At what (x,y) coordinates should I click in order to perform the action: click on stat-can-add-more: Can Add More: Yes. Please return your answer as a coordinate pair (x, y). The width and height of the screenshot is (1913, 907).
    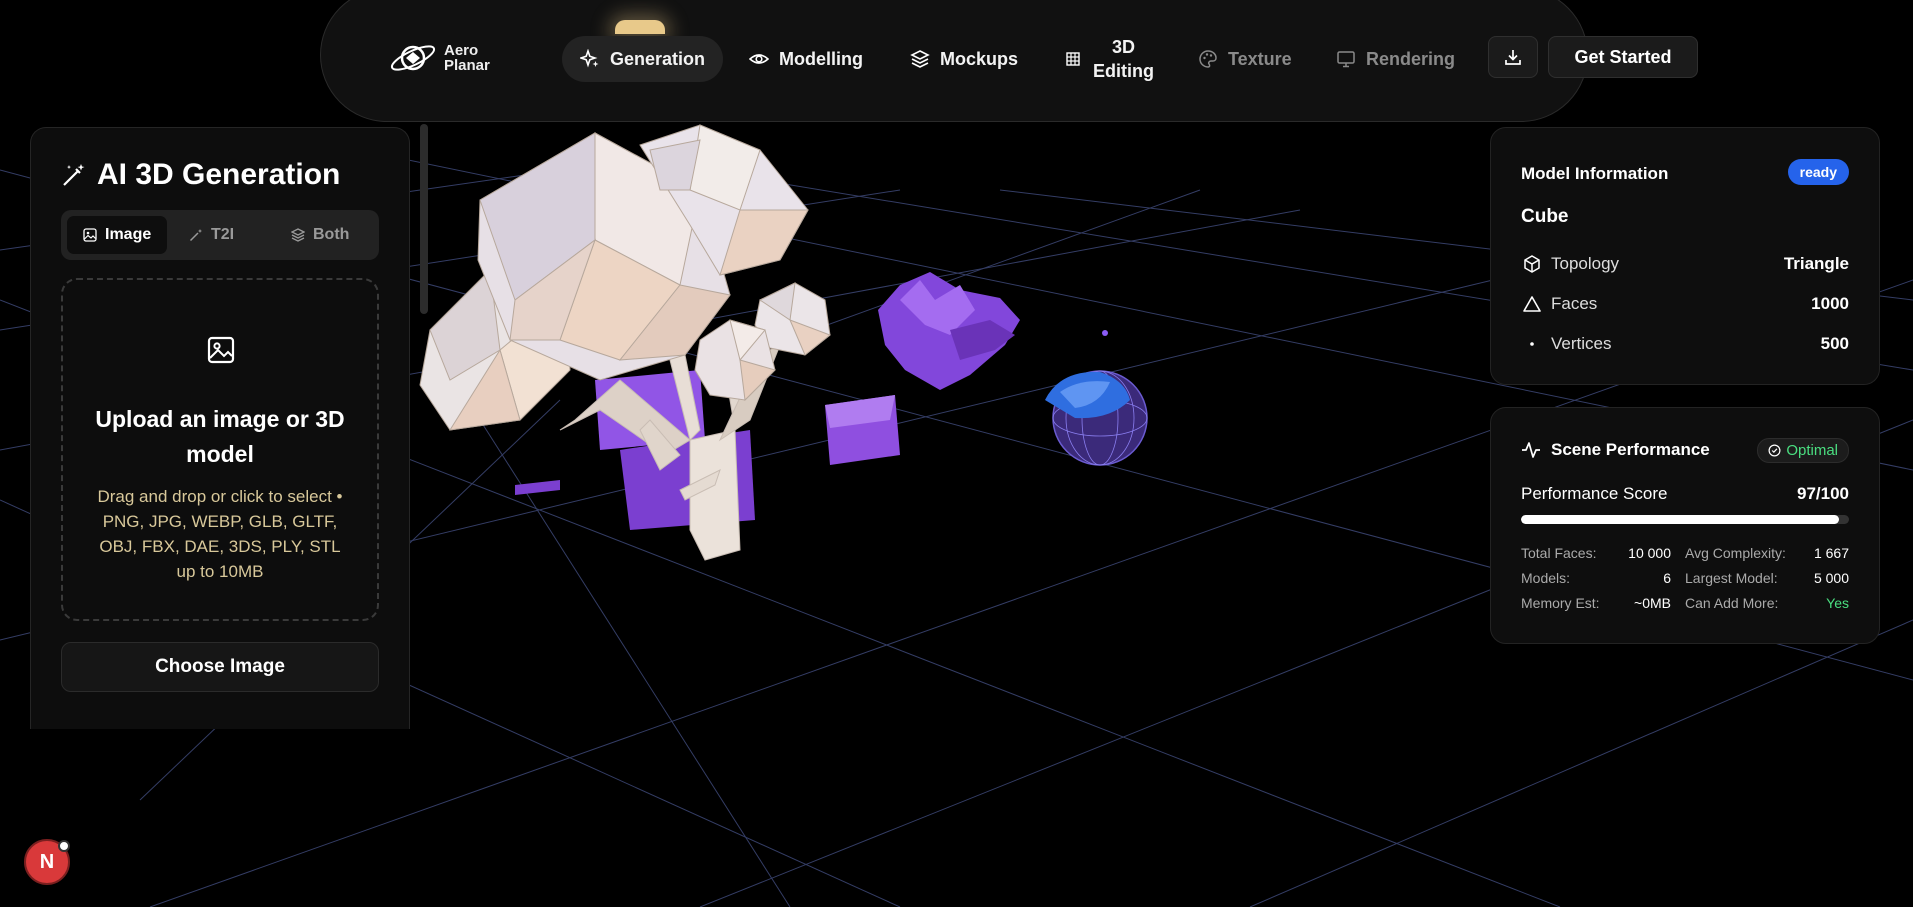
    Looking at the image, I should click on (1767, 607).